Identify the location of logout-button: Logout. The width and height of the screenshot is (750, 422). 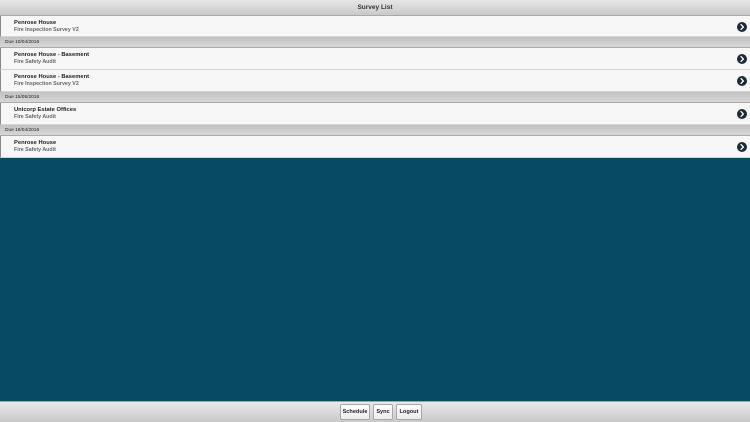
(409, 412).